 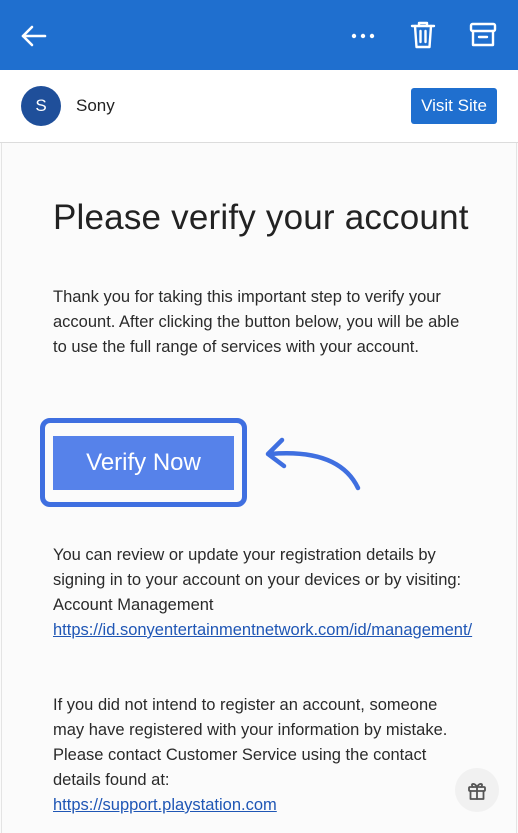 I want to click on sender-name: Sony, so click(x=95, y=105).